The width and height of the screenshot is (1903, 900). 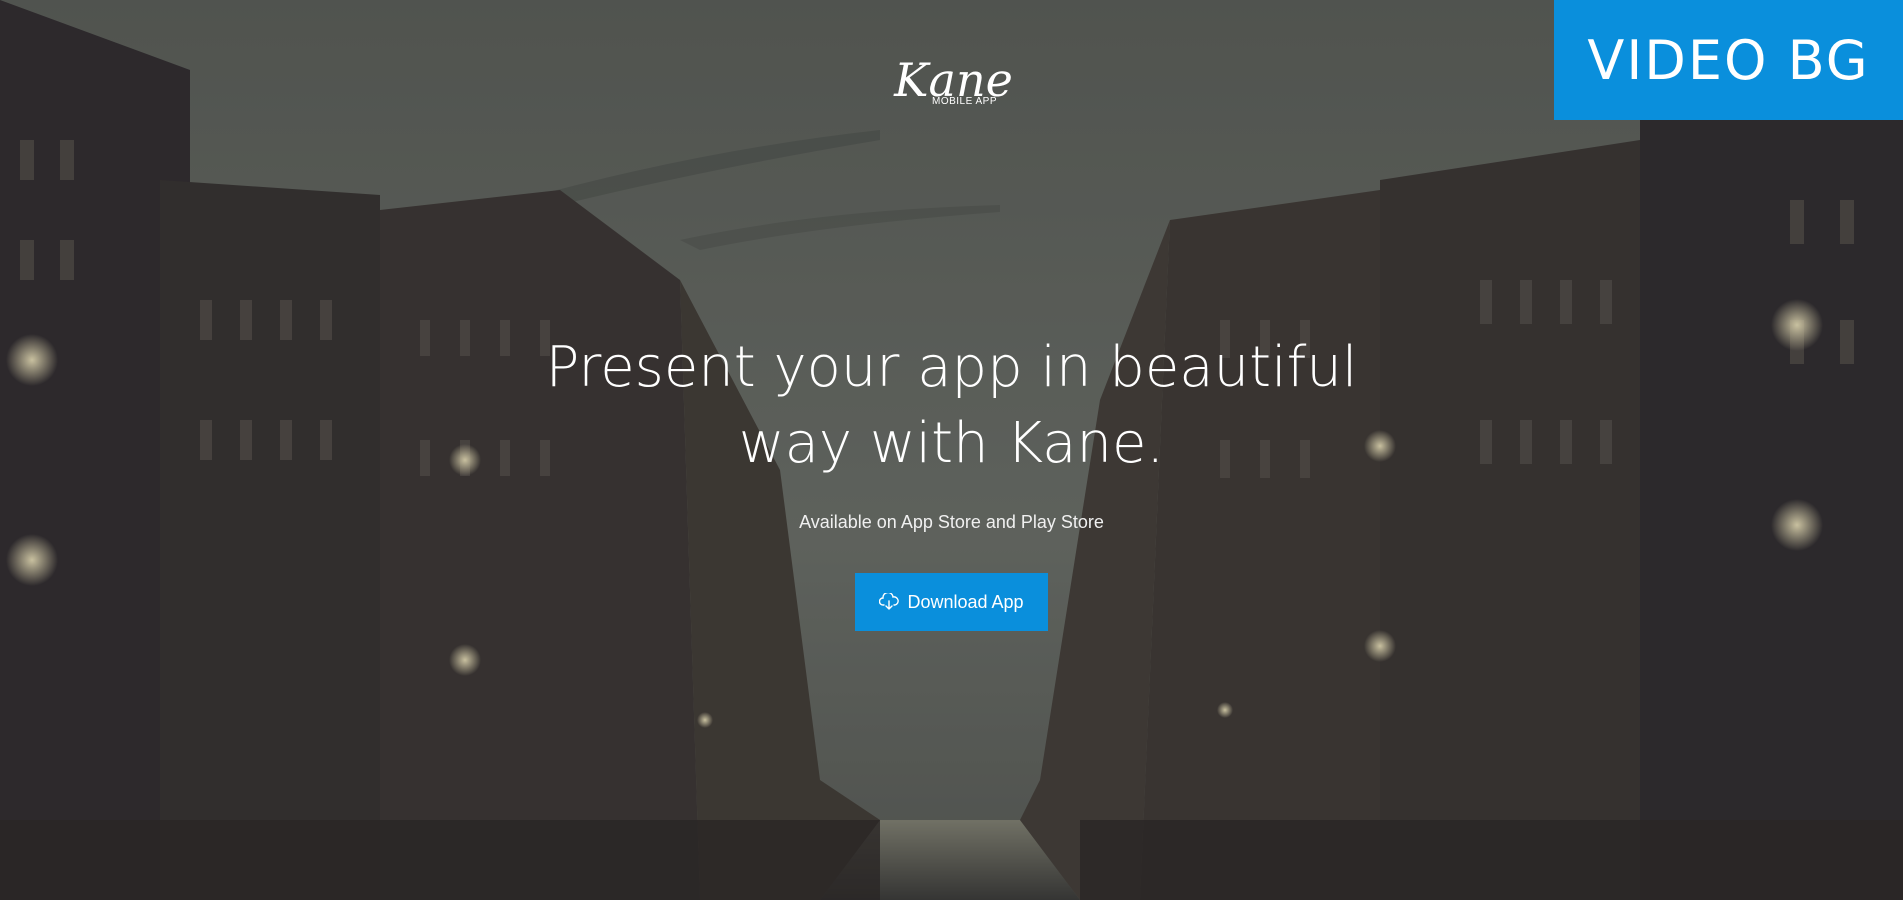 I want to click on download-app-button: Download App, so click(x=951, y=602).